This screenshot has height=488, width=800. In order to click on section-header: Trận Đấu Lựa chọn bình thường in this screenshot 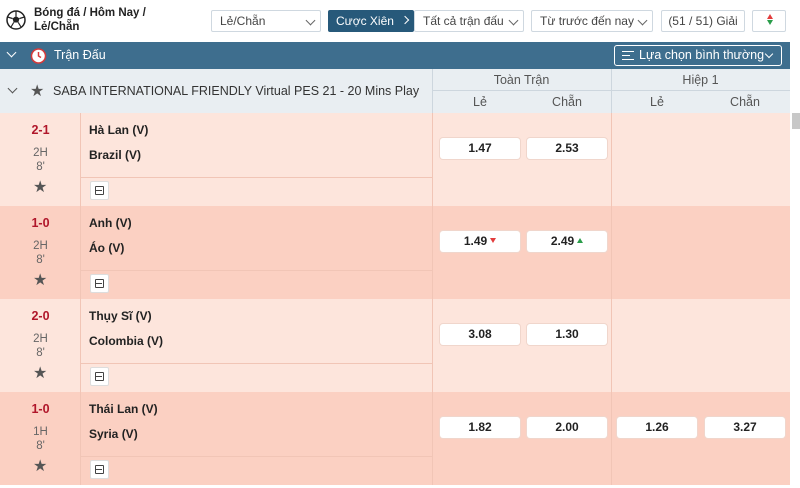, I will do `click(395, 55)`.